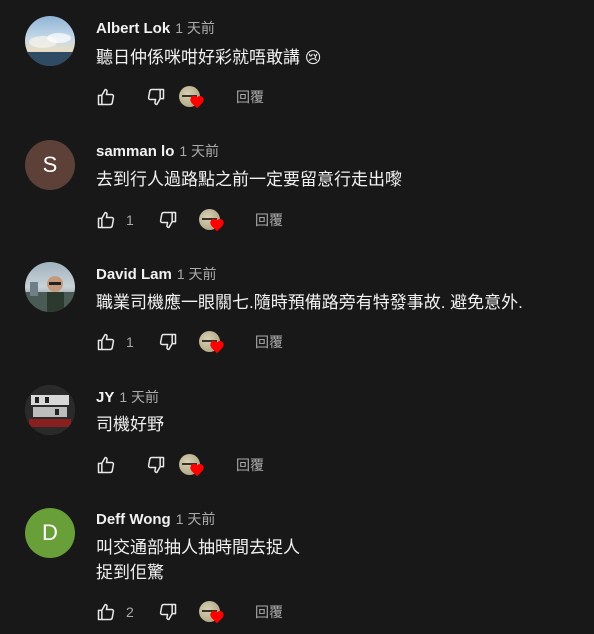 The image size is (594, 634). Describe the element at coordinates (130, 612) in the screenshot. I see `like-count: 2` at that location.